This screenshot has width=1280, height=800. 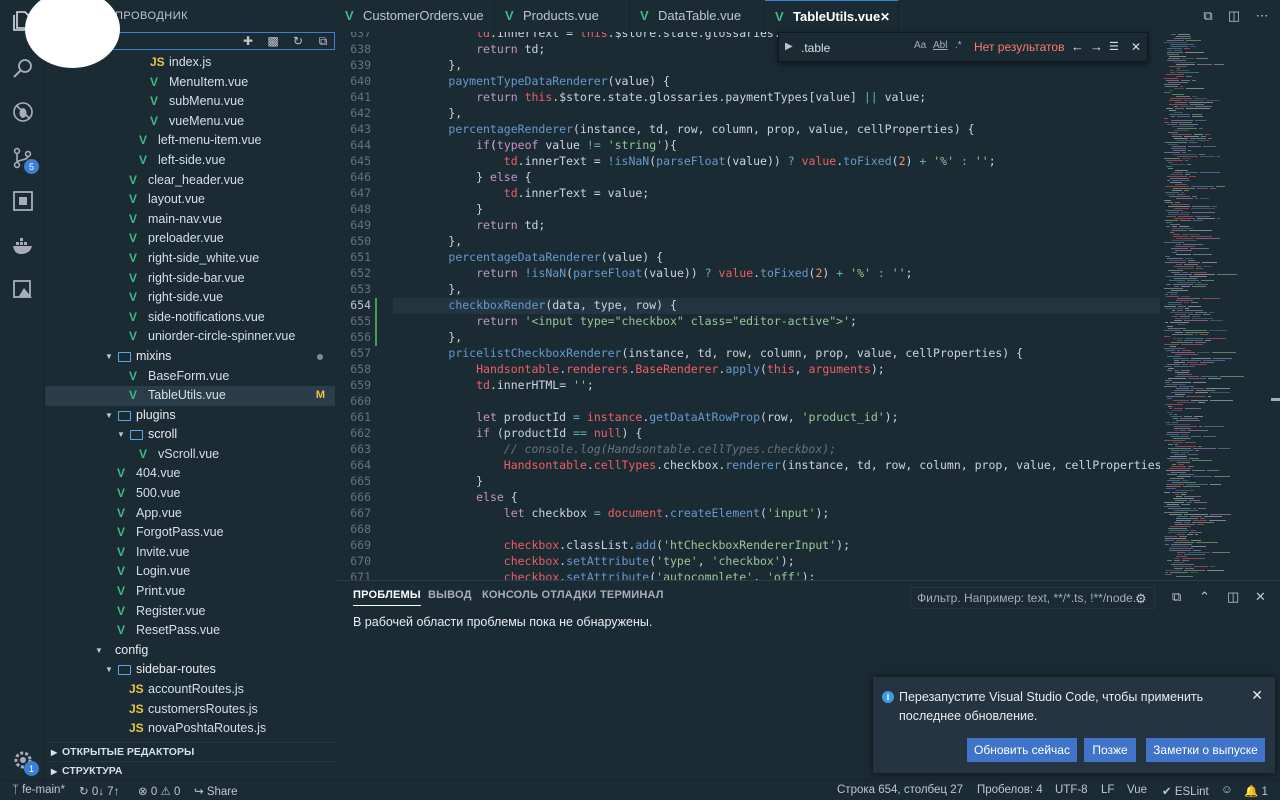 I want to click on docker-icon, so click(x=22, y=245).